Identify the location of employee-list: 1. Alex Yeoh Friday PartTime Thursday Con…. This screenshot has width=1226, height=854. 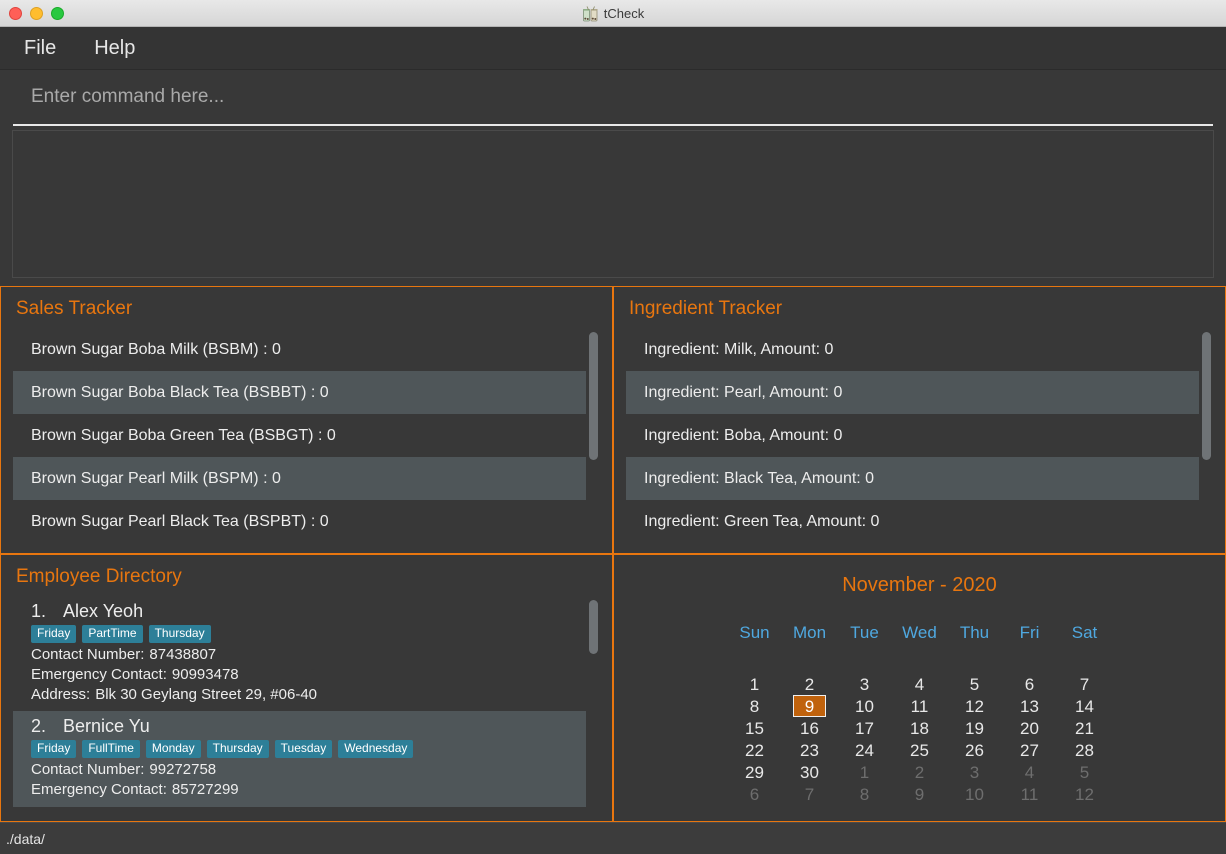
(299, 708).